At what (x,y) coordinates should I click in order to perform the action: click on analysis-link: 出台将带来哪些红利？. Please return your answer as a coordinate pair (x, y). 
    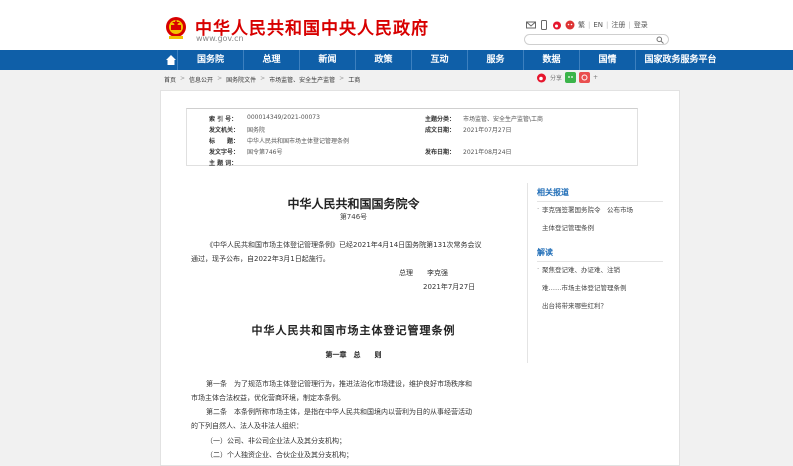
    Looking at the image, I should click on (574, 306).